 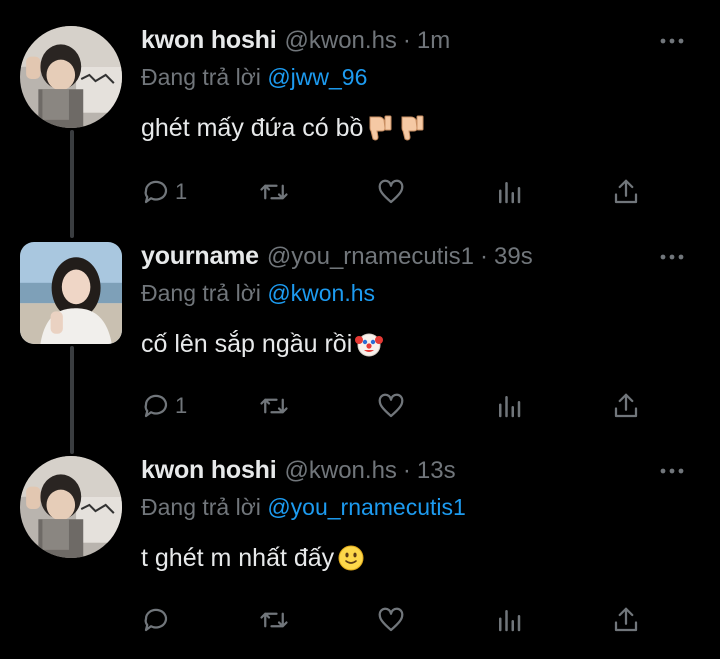 I want to click on replying-to: Đang trả lời @you_rnamecutis1, so click(x=415, y=510).